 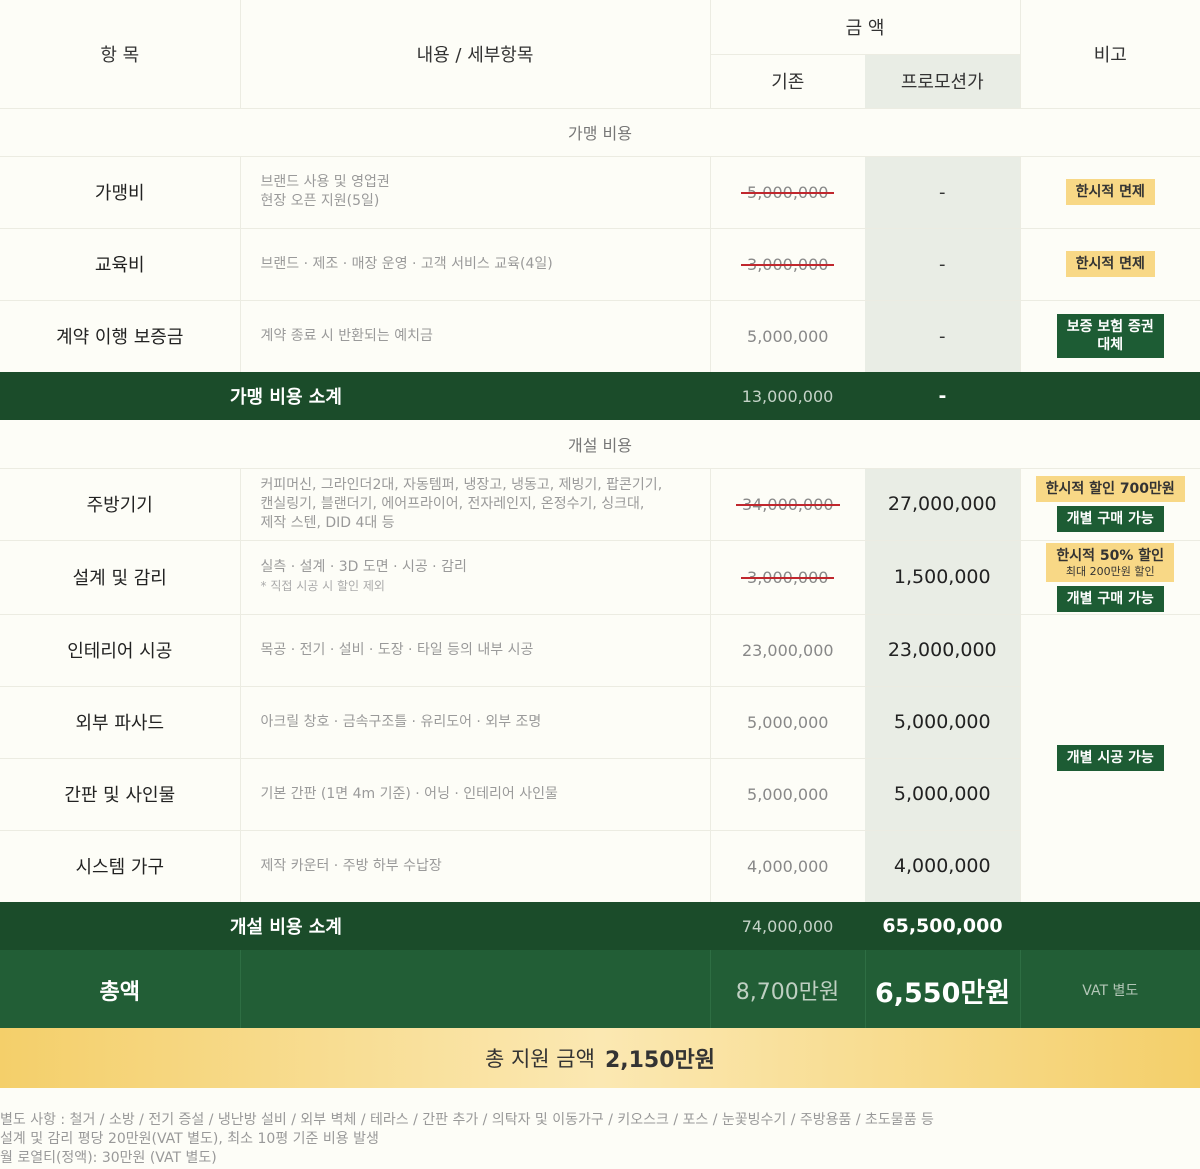 I want to click on row-desc: 아크릴 창호 · 금속구조틀 · 유리도어 · 외부 조명, so click(x=474, y=721).